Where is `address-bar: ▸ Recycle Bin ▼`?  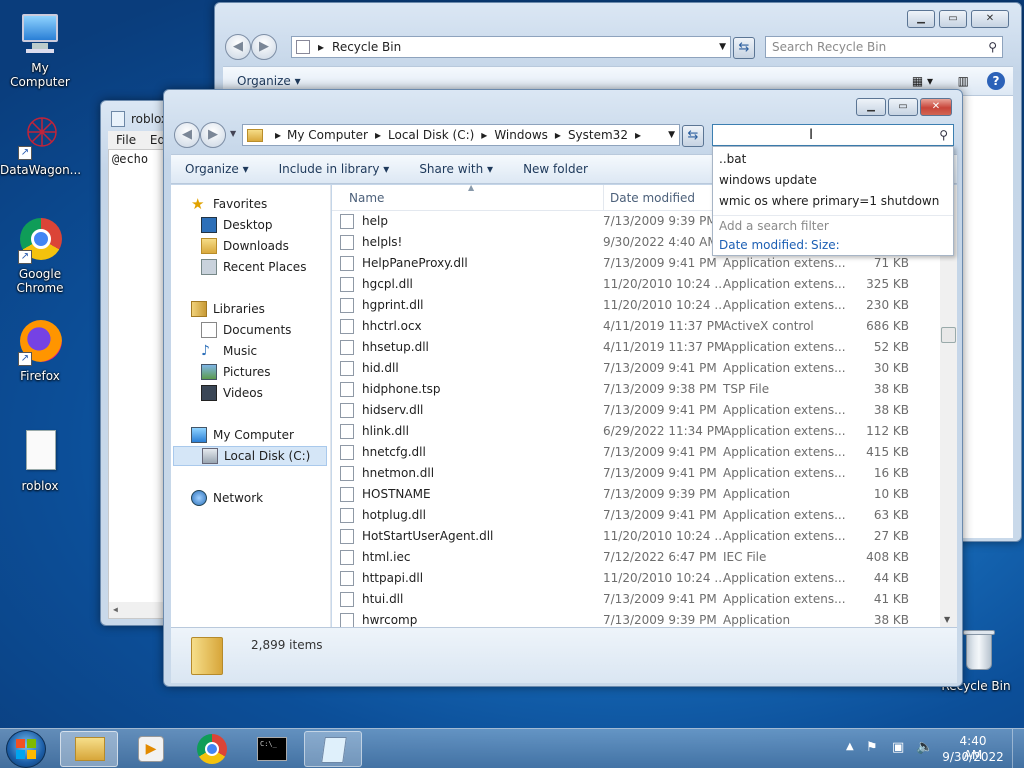 address-bar: ▸ Recycle Bin ▼ is located at coordinates (511, 47).